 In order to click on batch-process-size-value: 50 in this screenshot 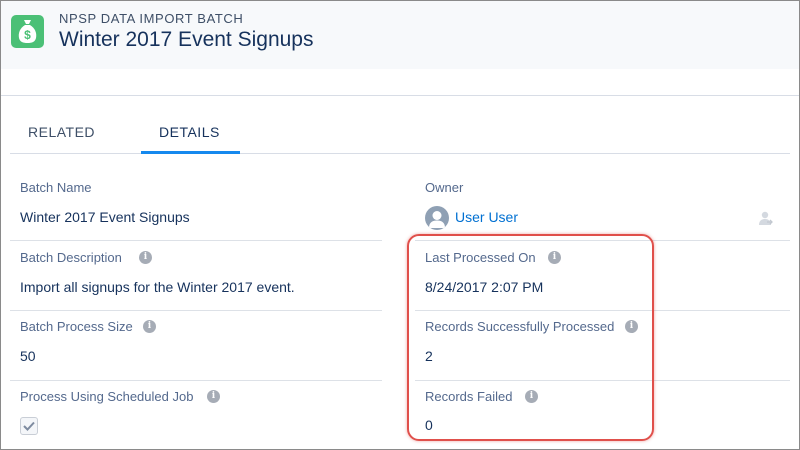, I will do `click(28, 356)`.